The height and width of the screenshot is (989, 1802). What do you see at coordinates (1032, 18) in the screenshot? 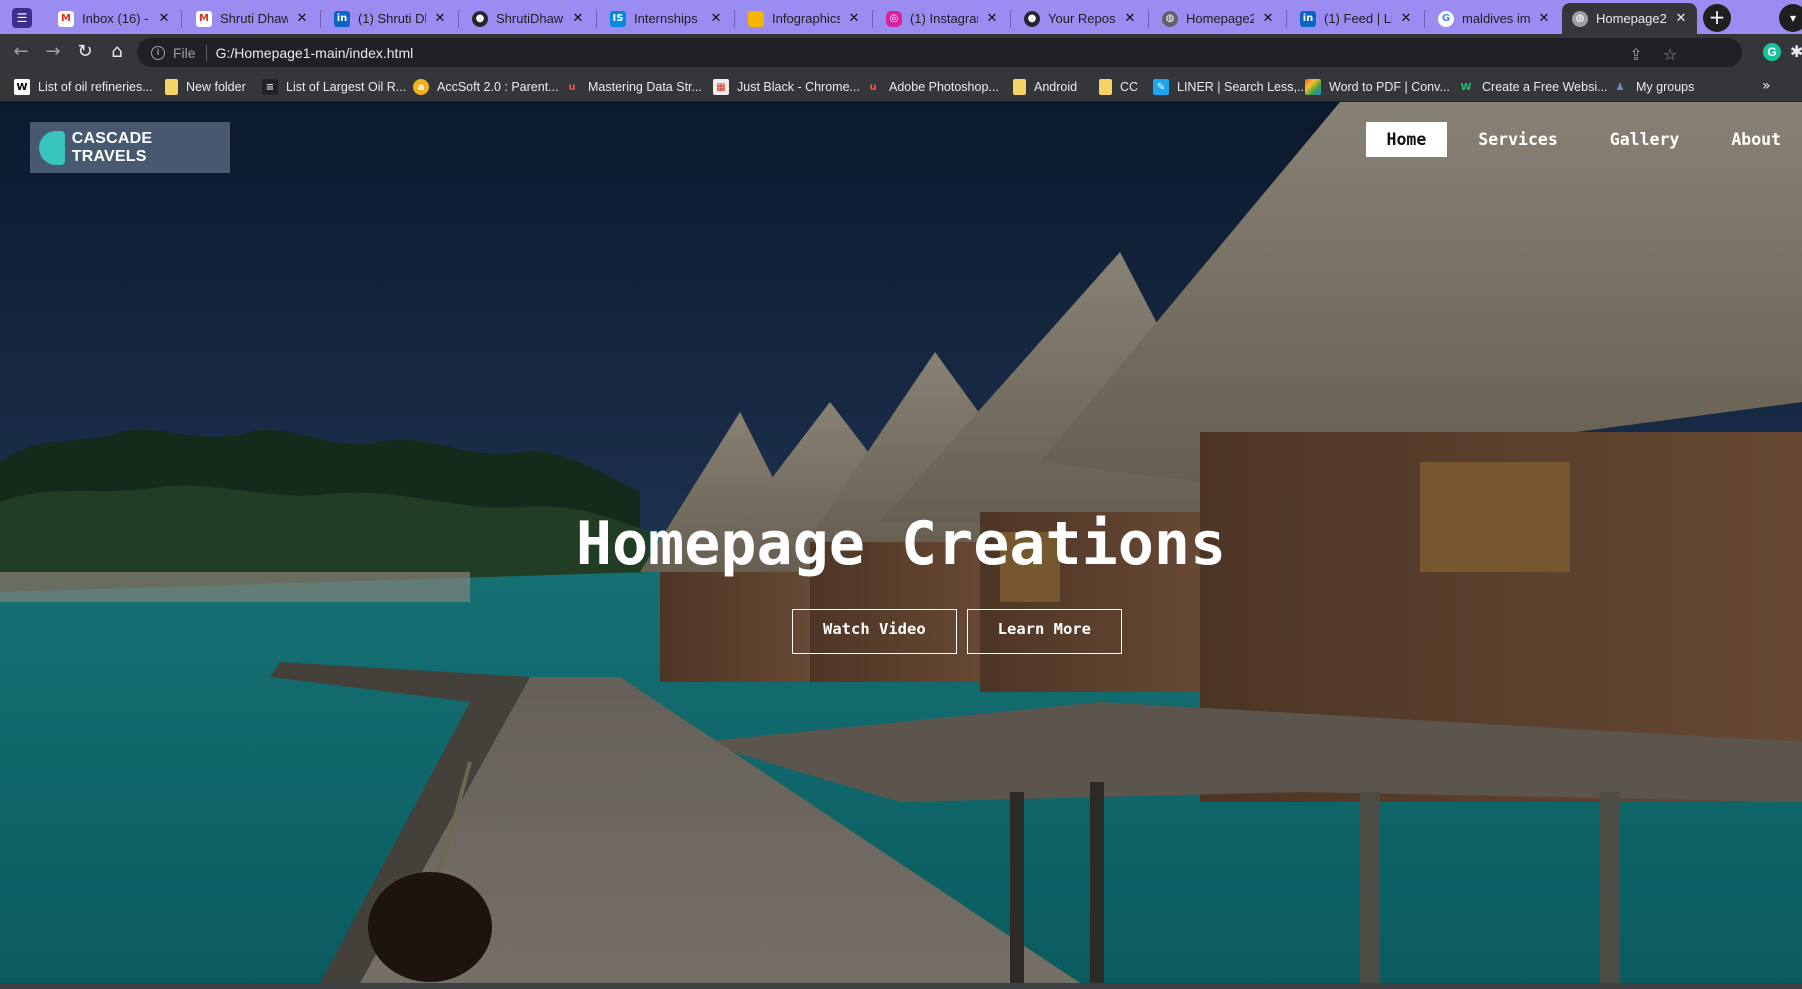
I see `github-icon: ●` at bounding box center [1032, 18].